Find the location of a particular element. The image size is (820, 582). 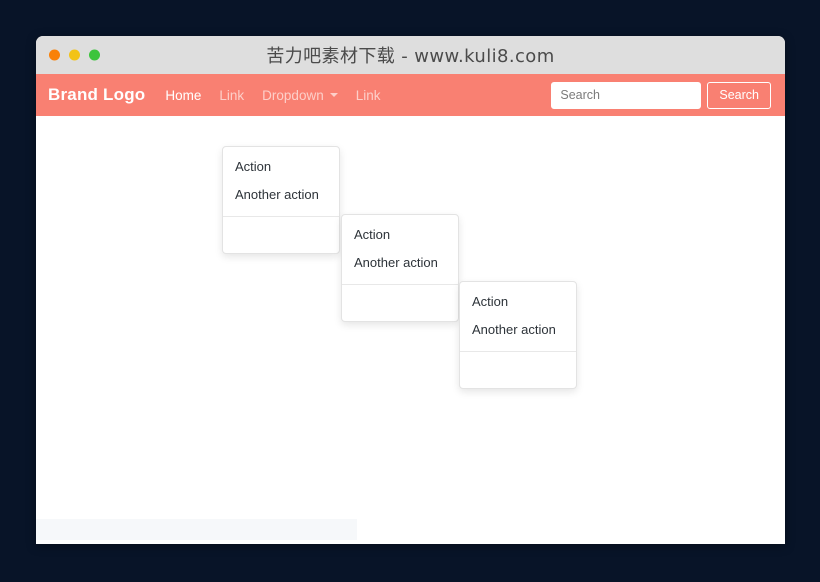

title-bar: 苦力吧素材下载 - www.kuli8.com is located at coordinates (410, 55).